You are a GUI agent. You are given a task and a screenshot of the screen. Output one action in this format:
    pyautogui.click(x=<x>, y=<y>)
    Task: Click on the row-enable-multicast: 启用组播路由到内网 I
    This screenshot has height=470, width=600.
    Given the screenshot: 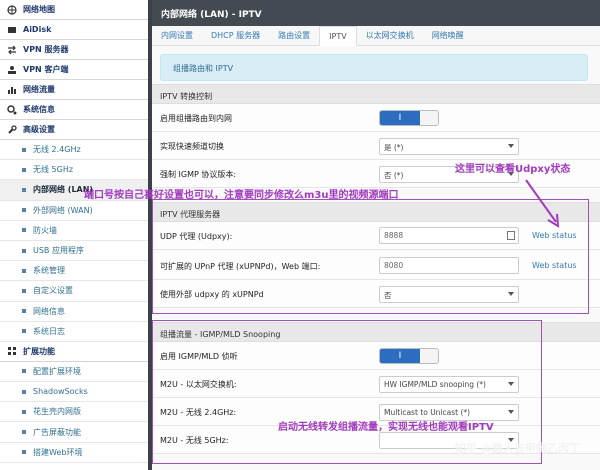 What is the action you would take?
    pyautogui.click(x=376, y=118)
    